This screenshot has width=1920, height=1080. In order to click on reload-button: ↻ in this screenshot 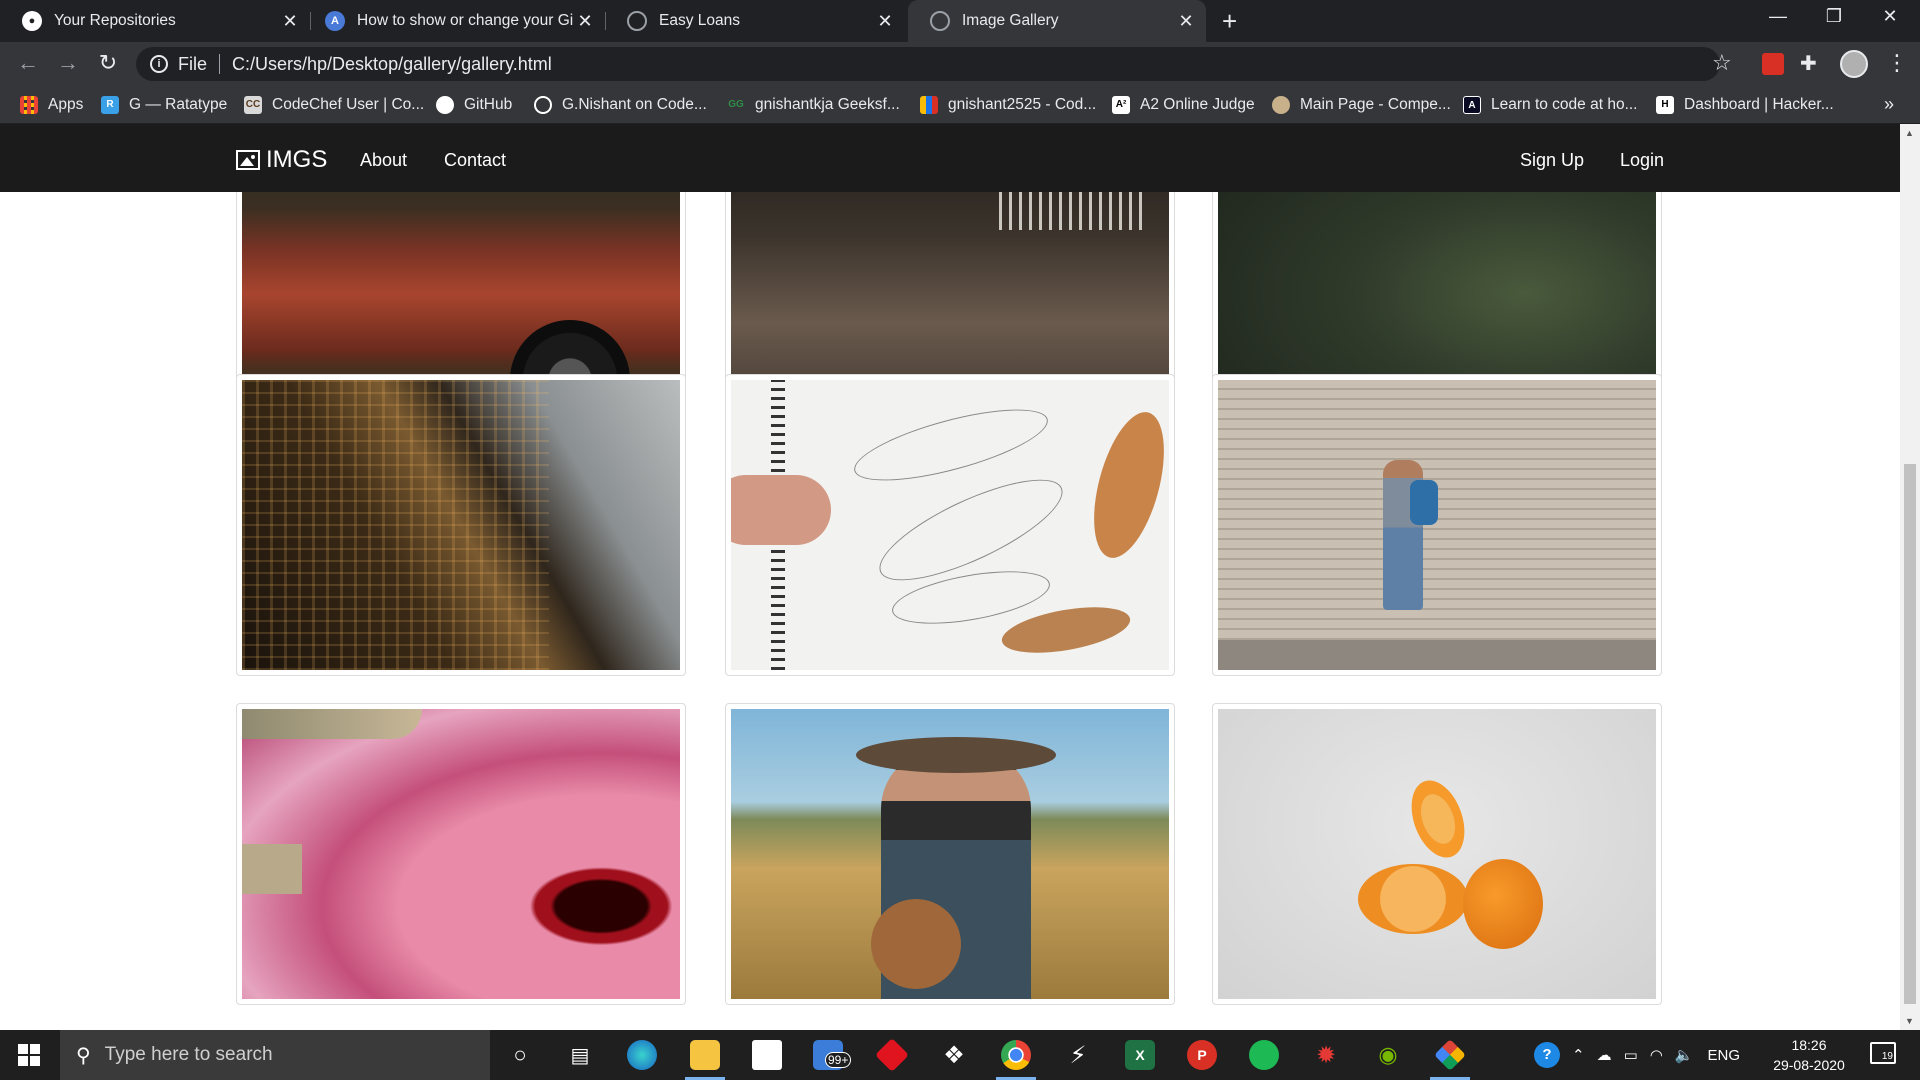, I will do `click(108, 63)`.